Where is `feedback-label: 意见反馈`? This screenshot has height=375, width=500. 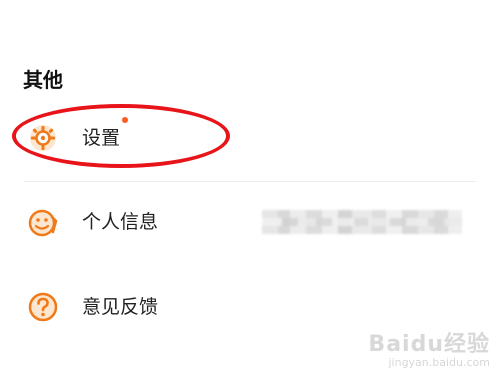
feedback-label: 意见反馈 is located at coordinates (120, 307).